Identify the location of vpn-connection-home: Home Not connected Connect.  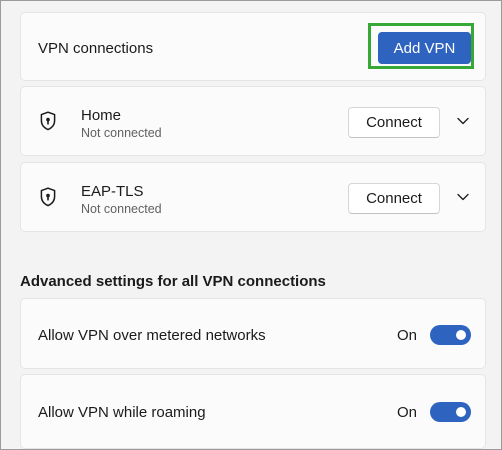
(253, 121).